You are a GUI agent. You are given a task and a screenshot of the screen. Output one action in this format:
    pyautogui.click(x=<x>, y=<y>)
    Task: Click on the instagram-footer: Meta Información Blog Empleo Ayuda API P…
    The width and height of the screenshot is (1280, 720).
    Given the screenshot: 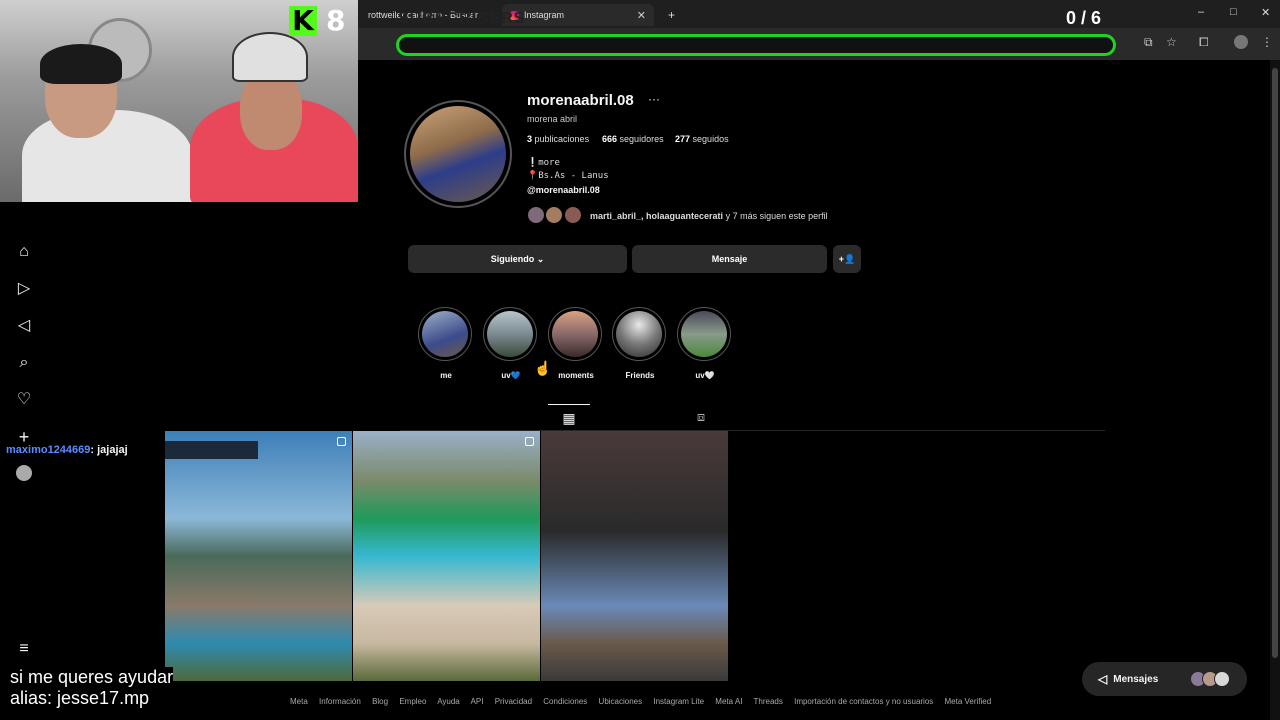 What is the action you would take?
    pyautogui.click(x=645, y=701)
    